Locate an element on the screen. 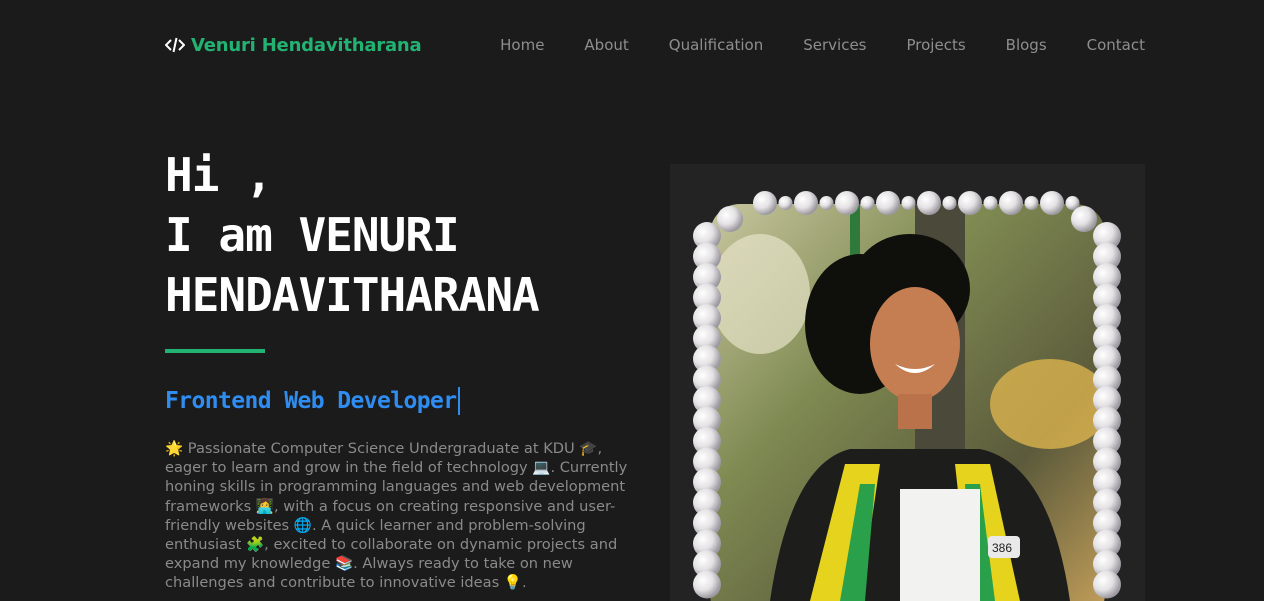 The image size is (1264, 601). brand-logo: Venuri Hendavitharana is located at coordinates (293, 45).